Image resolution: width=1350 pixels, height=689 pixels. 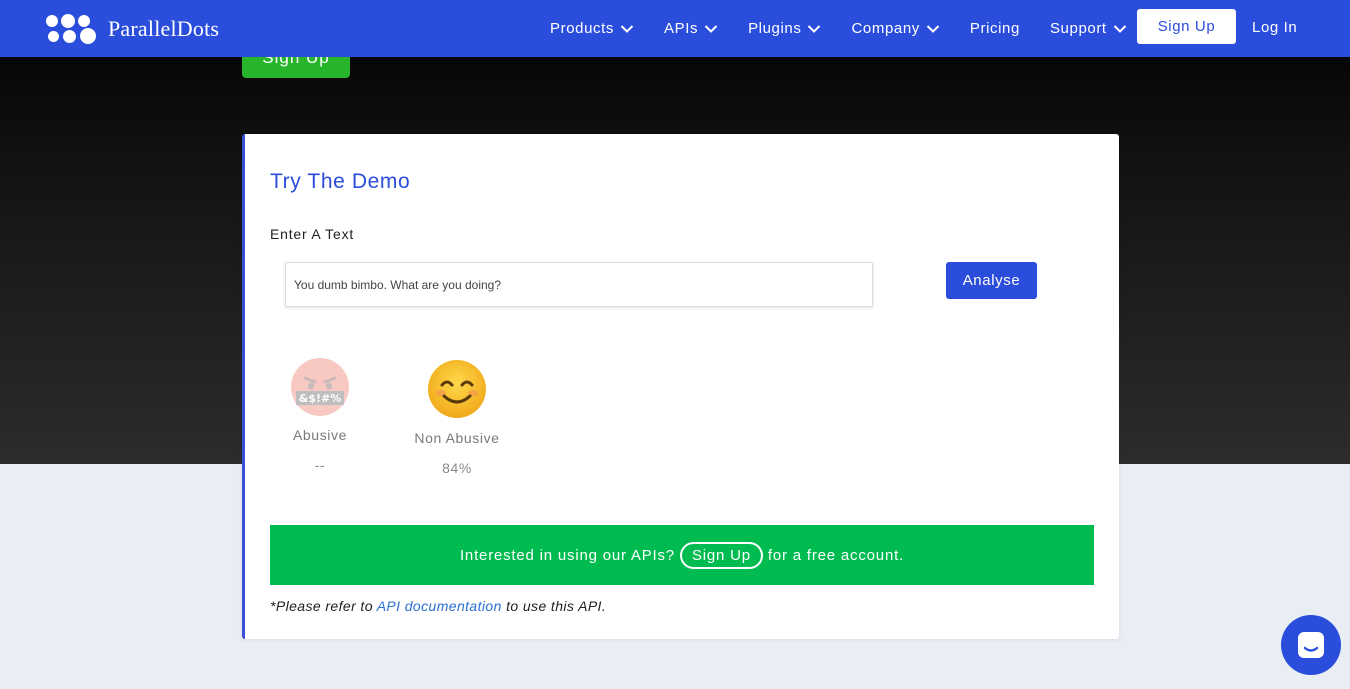 What do you see at coordinates (320, 465) in the screenshot?
I see `result-abusive-value: --` at bounding box center [320, 465].